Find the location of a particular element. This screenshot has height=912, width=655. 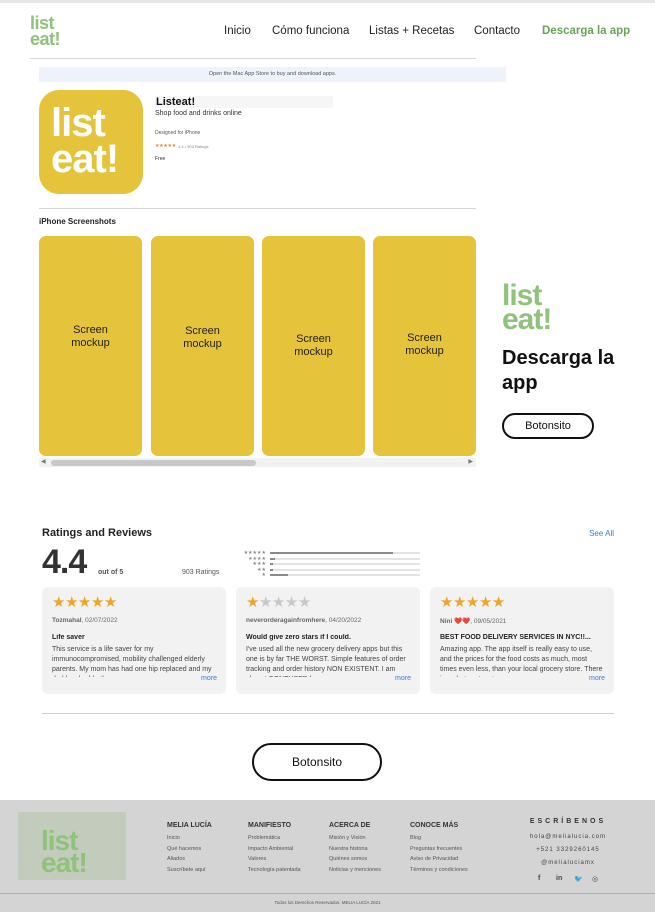

footer-logo: list eat! is located at coordinates (72, 846).